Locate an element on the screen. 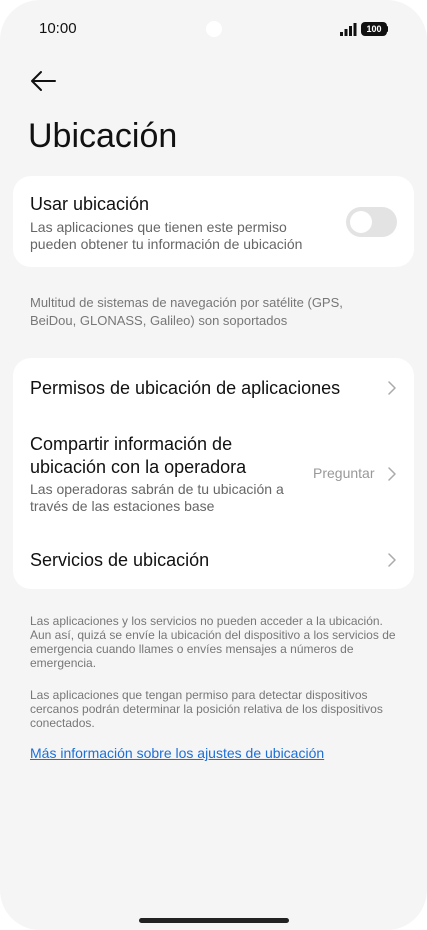 The image size is (427, 930). app-location-permissions-row: Permisos de ubicación de aplicaciones is located at coordinates (213, 389).